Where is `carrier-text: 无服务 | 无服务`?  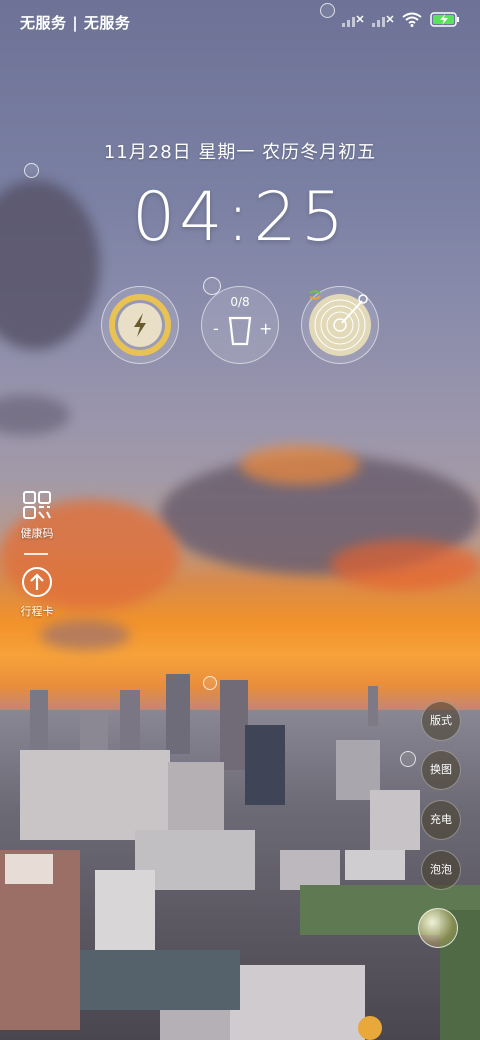 carrier-text: 无服务 | 无服务 is located at coordinates (75, 23).